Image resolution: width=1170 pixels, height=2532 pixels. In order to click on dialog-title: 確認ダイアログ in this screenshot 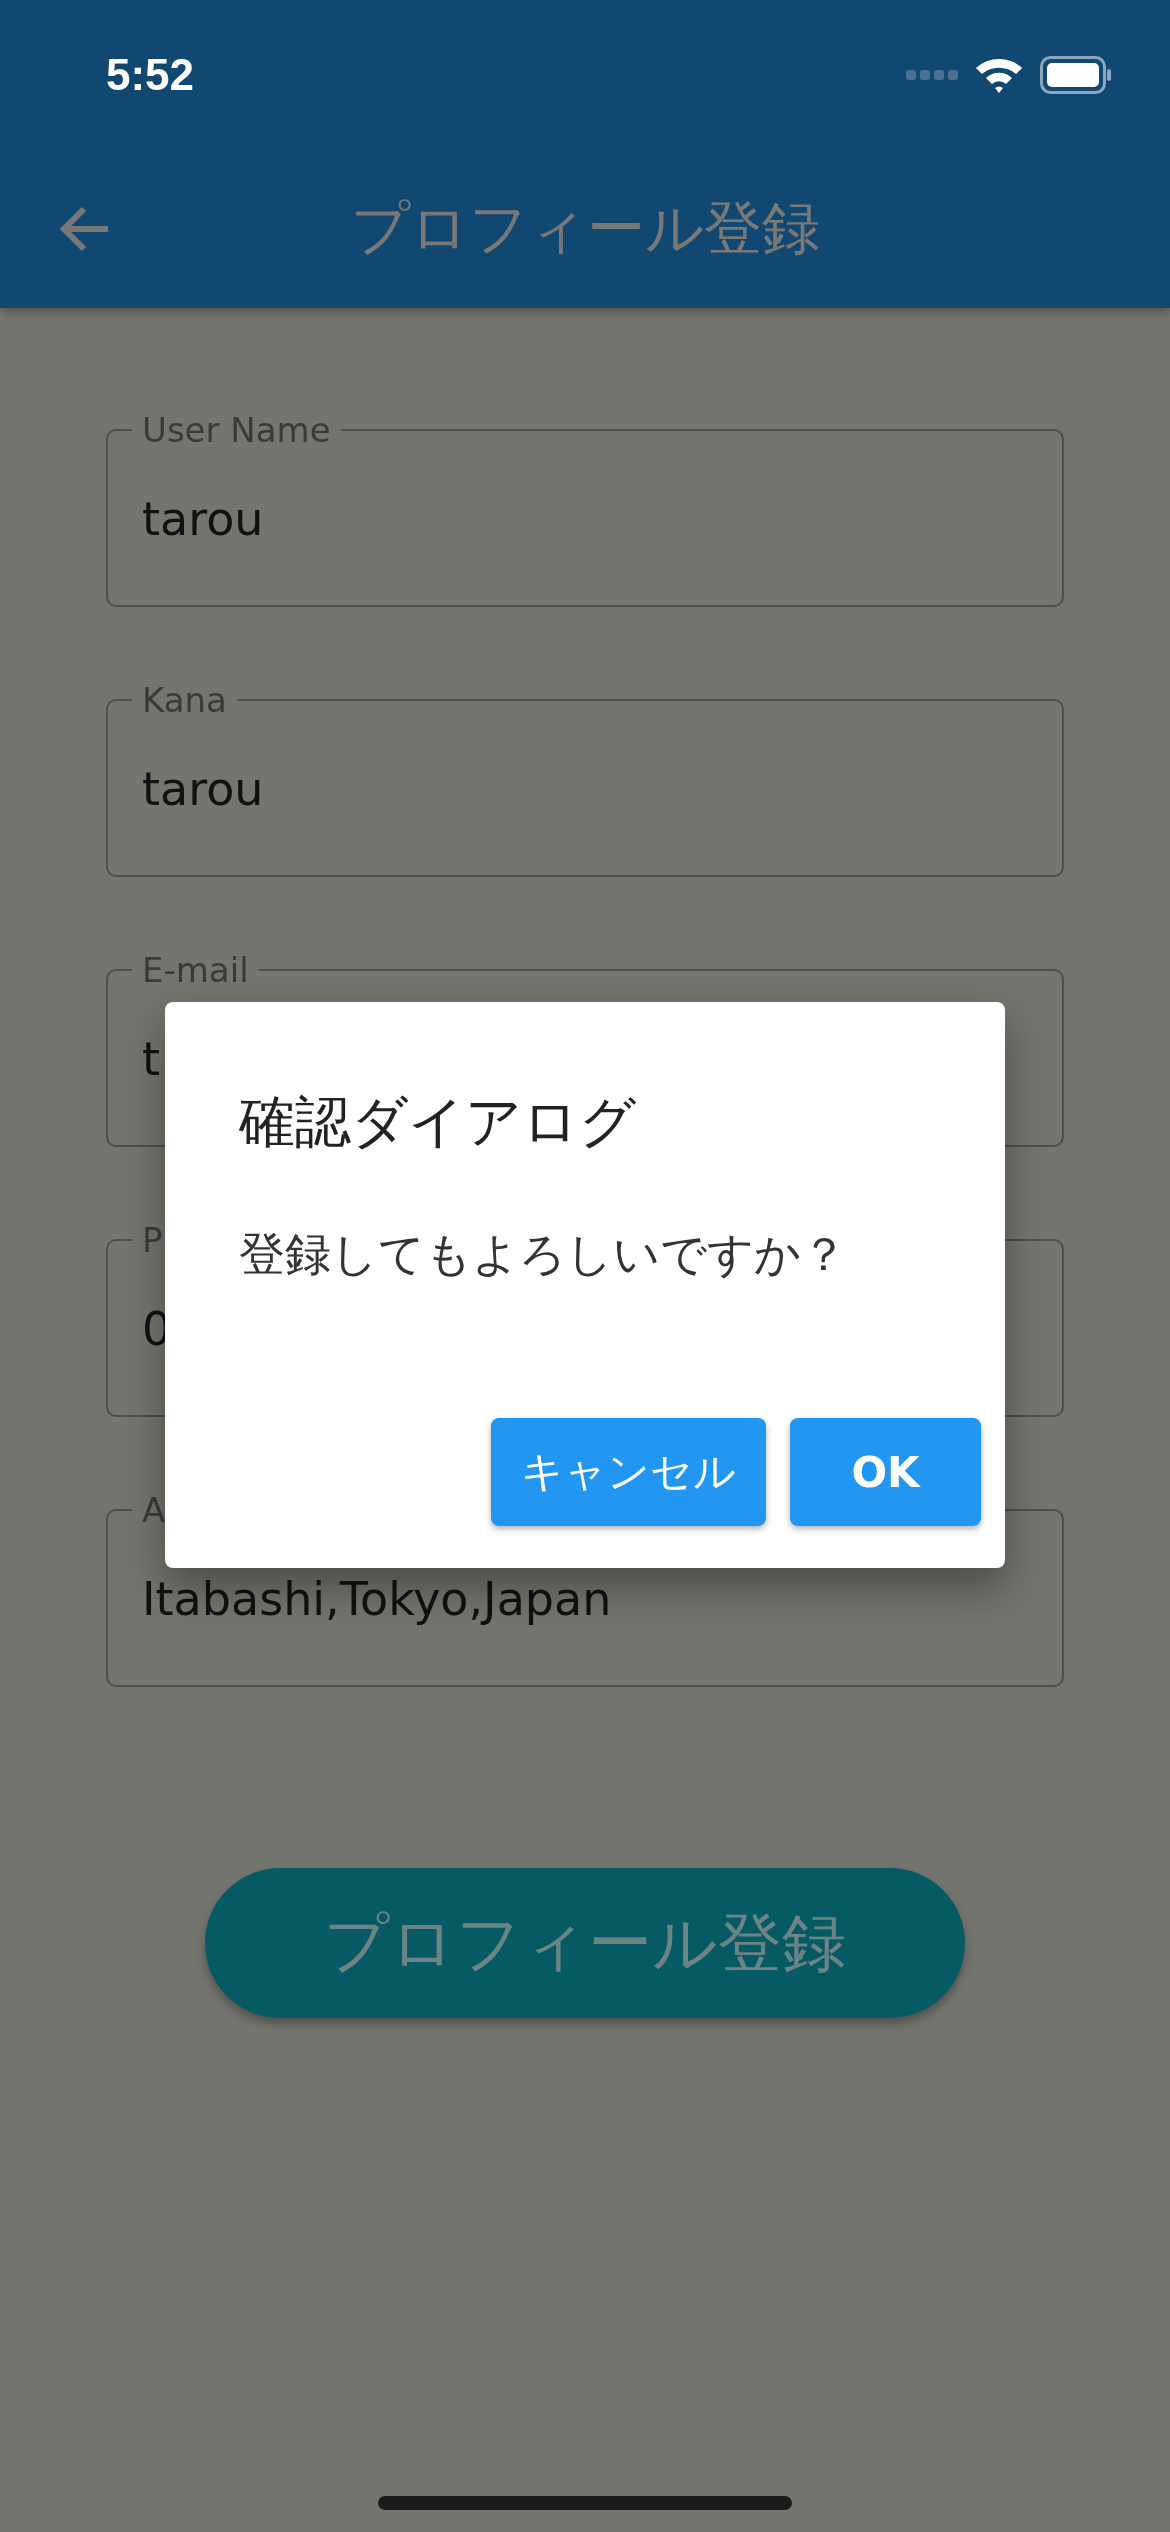, I will do `click(438, 1122)`.